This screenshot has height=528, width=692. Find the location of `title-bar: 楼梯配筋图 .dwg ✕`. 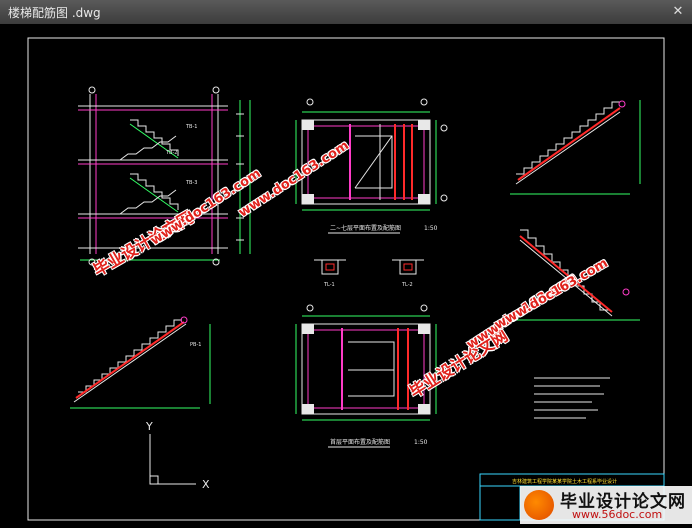

title-bar: 楼梯配筋图 .dwg ✕ is located at coordinates (346, 12).